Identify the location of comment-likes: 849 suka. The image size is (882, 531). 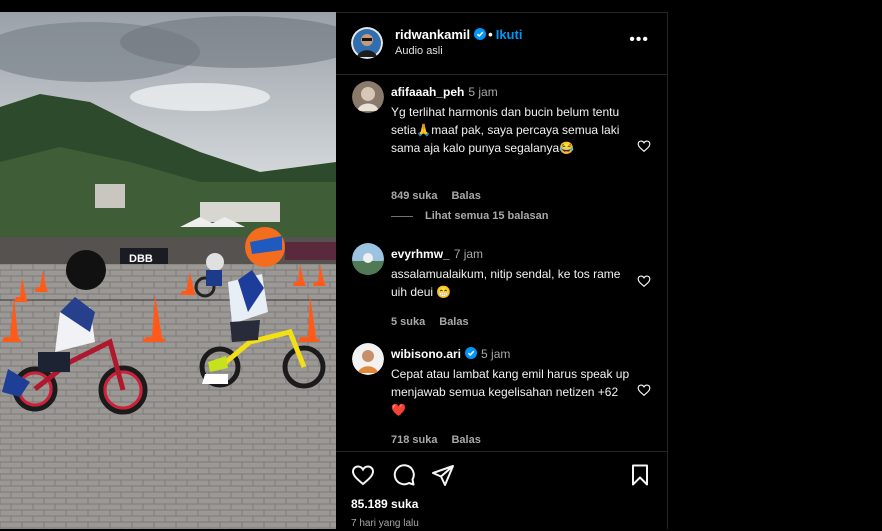
(414, 196).